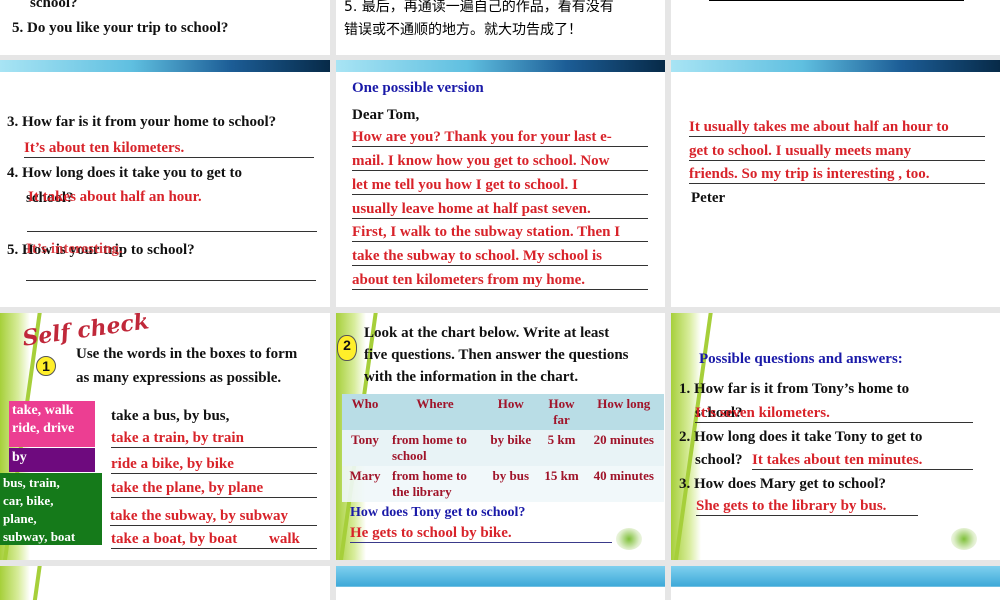 The height and width of the screenshot is (600, 1000). I want to click on letter-line: take the subway to school. My school is, so click(500, 257).